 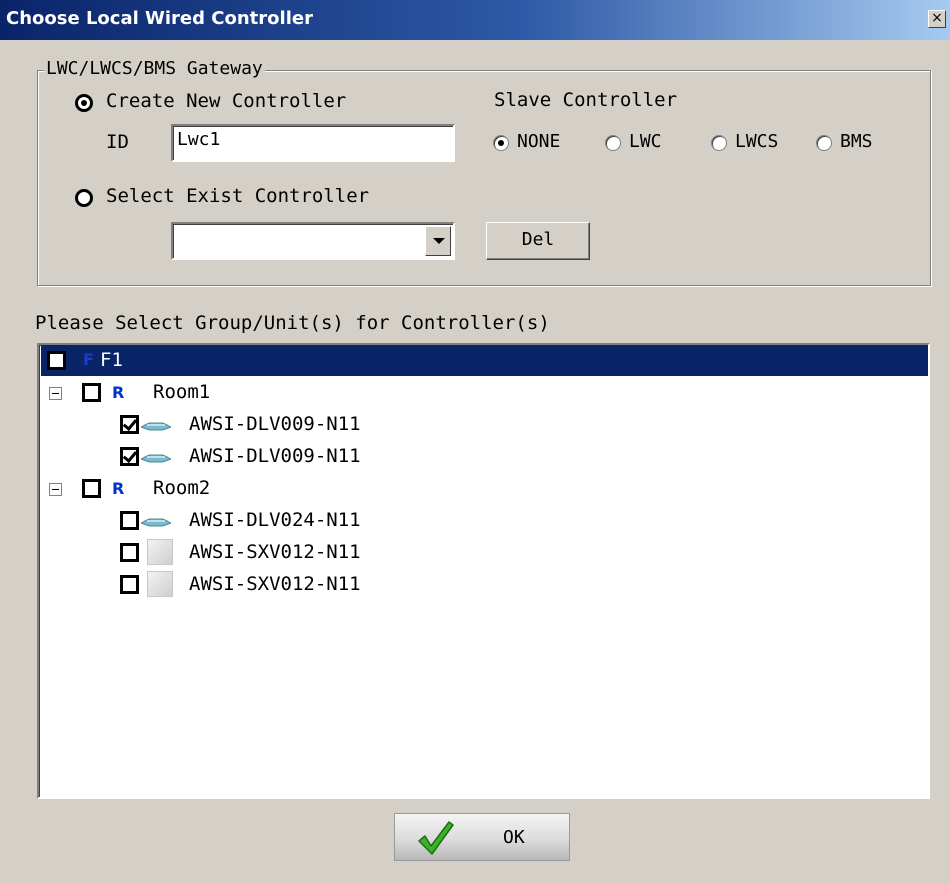 What do you see at coordinates (484, 360) in the screenshot?
I see `tree-row-floor: F F1` at bounding box center [484, 360].